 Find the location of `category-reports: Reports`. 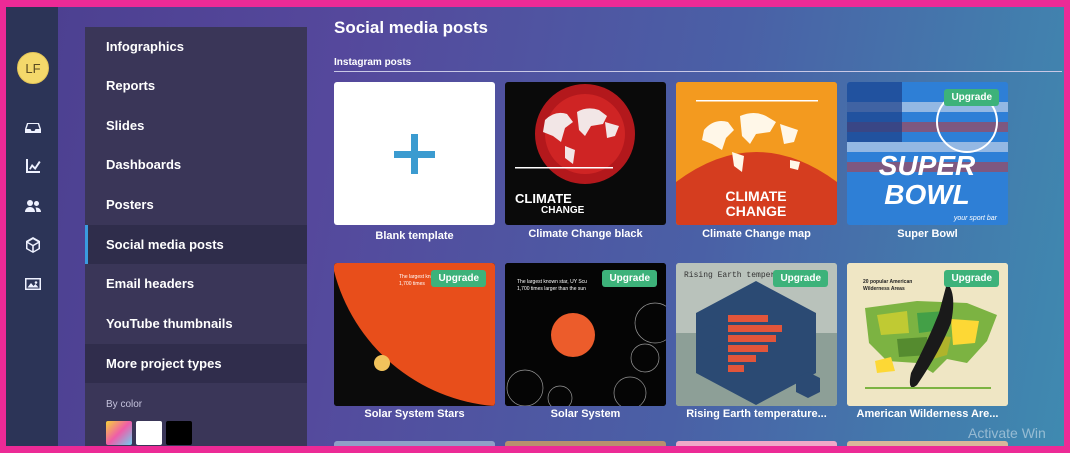

category-reports: Reports is located at coordinates (196, 85).